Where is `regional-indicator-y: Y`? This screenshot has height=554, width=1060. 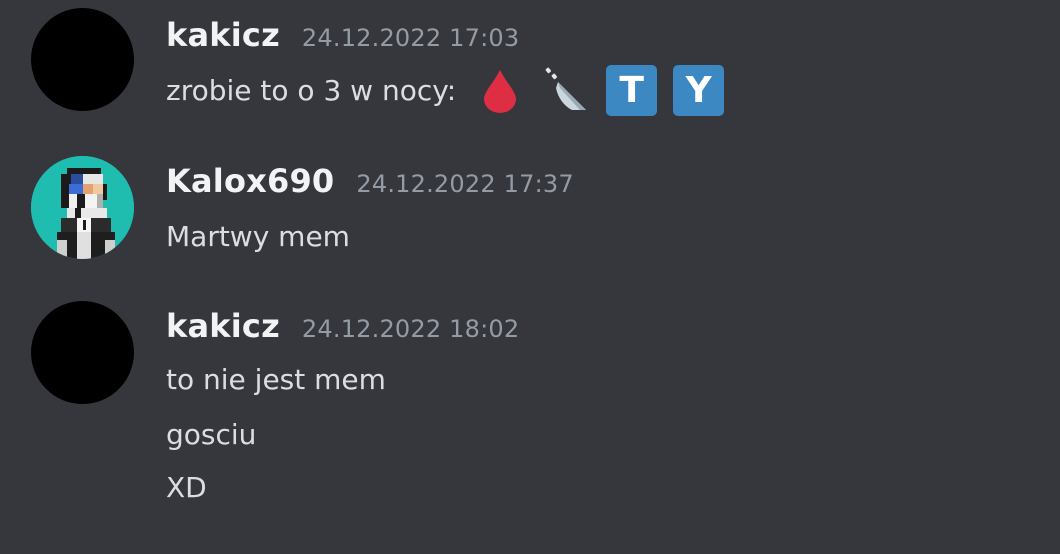 regional-indicator-y: Y is located at coordinates (699, 90).